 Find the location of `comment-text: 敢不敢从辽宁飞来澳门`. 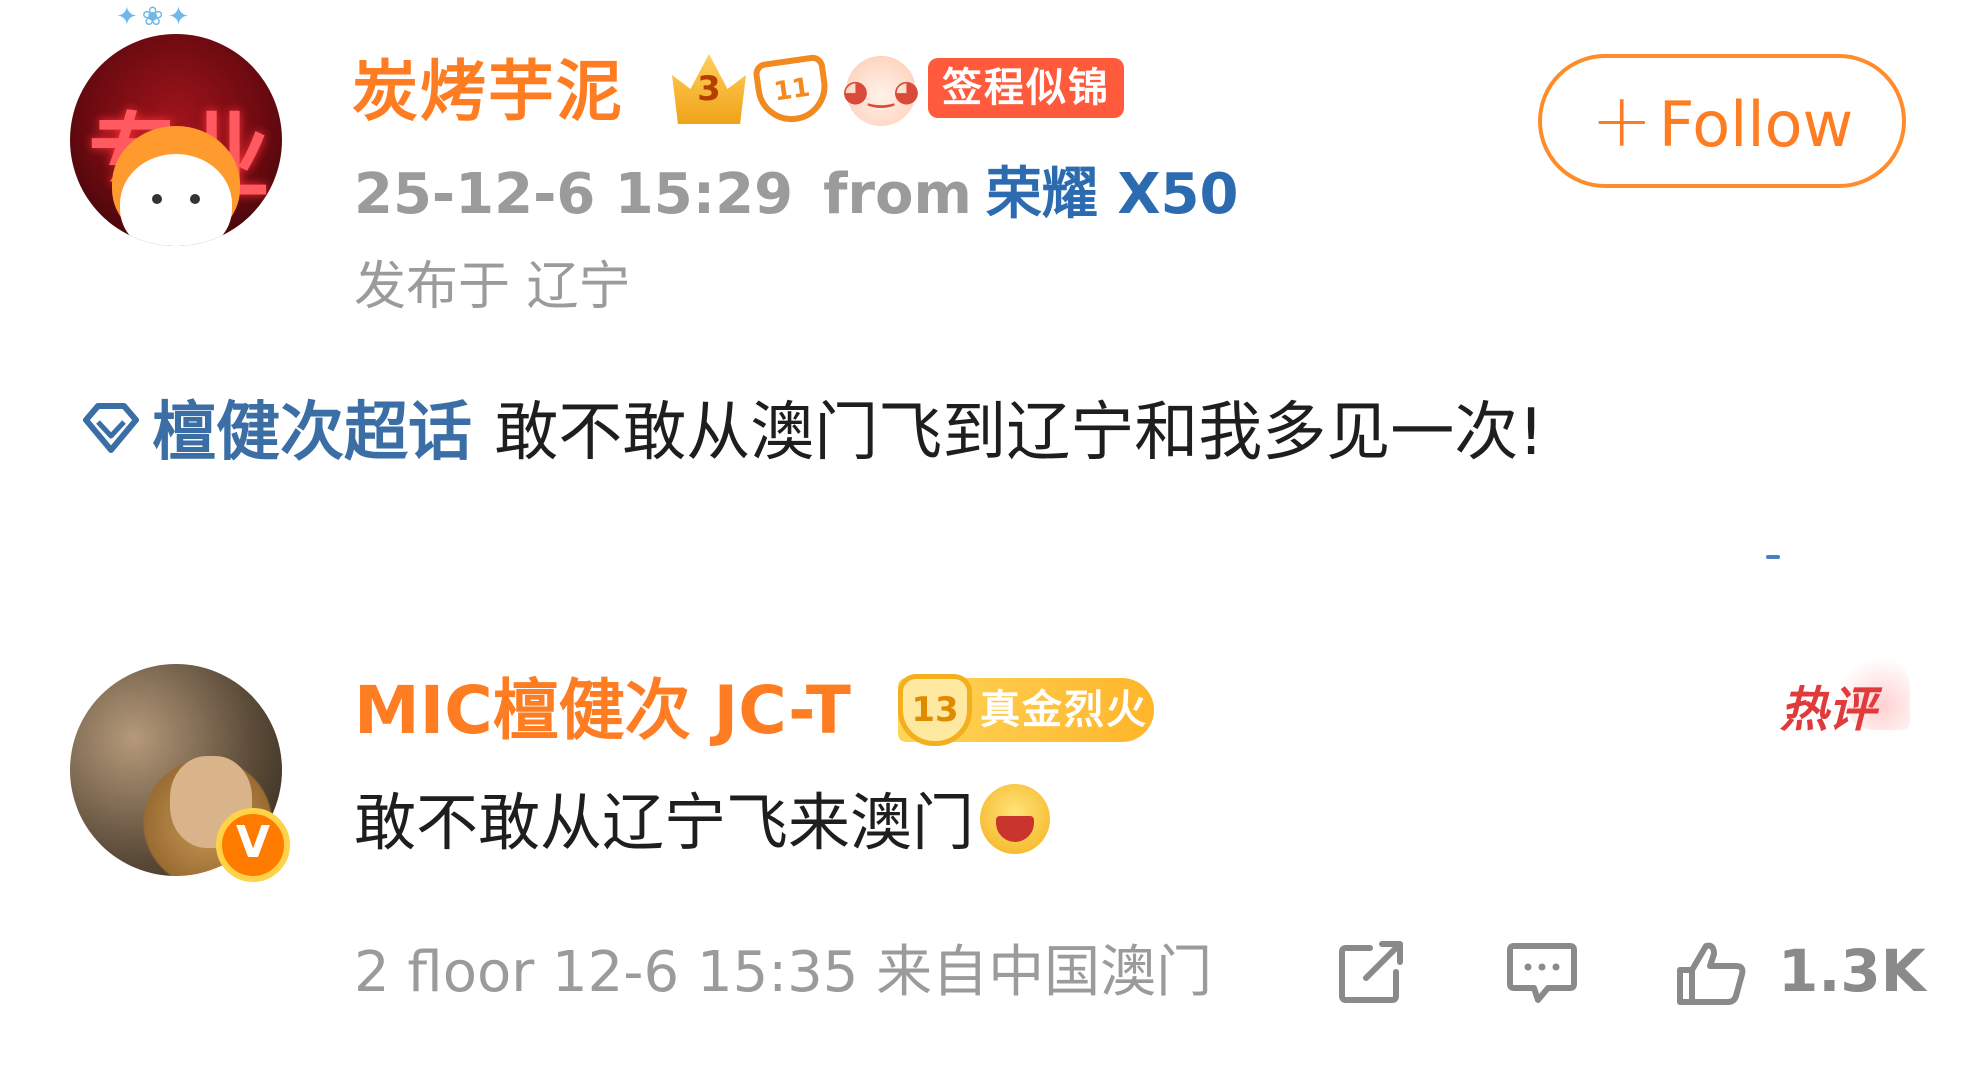

comment-text: 敢不敢从辽宁飞来澳门 is located at coordinates (664, 822).